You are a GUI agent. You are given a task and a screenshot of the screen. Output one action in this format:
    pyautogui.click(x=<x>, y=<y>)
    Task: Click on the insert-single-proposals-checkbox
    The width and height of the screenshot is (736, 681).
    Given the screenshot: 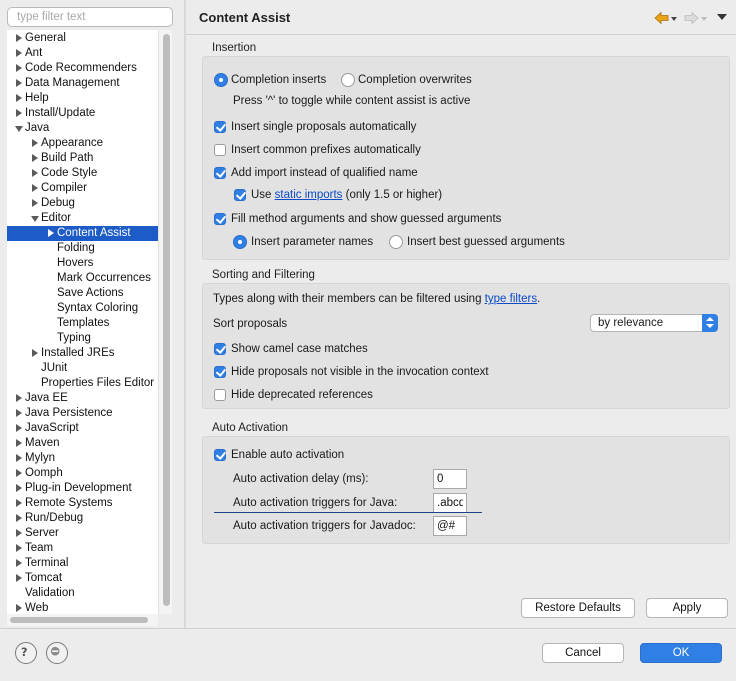 What is the action you would take?
    pyautogui.click(x=220, y=127)
    